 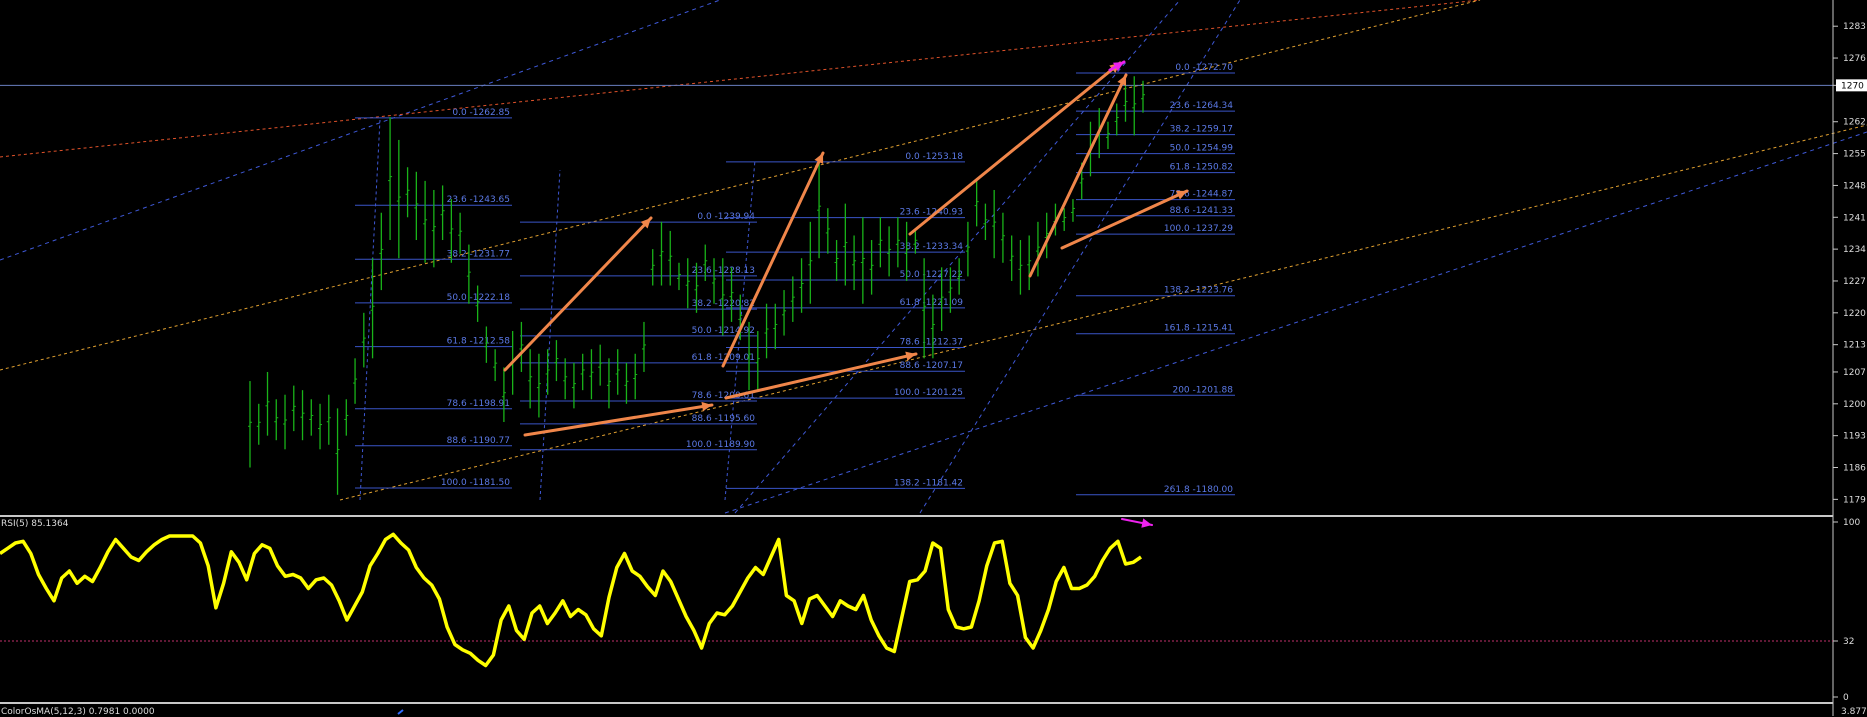 I want to click on fib-level-label: 88.6 -1190.77, so click(x=478, y=441).